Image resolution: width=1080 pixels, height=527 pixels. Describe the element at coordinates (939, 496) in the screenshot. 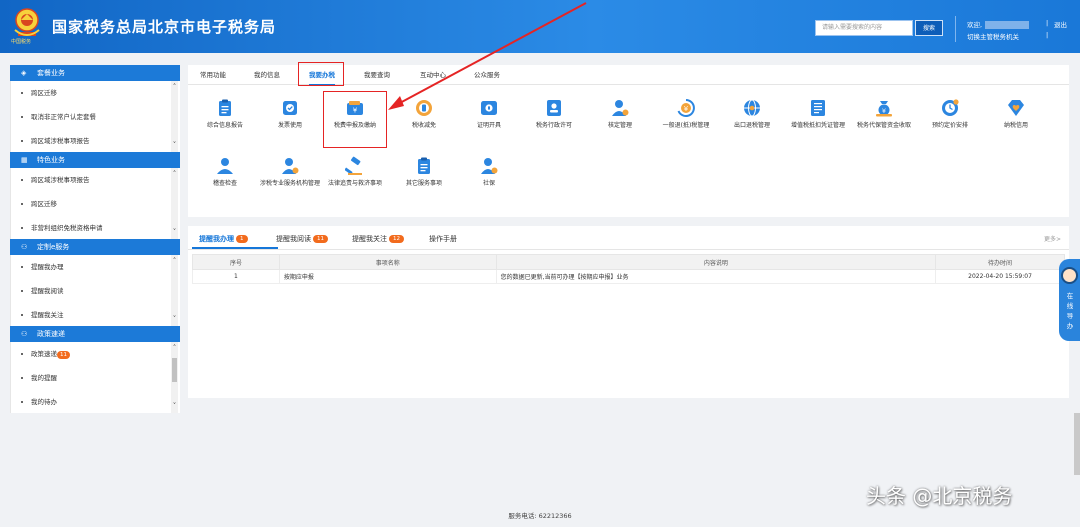

I see `watermark: 头条 @北京税务` at that location.